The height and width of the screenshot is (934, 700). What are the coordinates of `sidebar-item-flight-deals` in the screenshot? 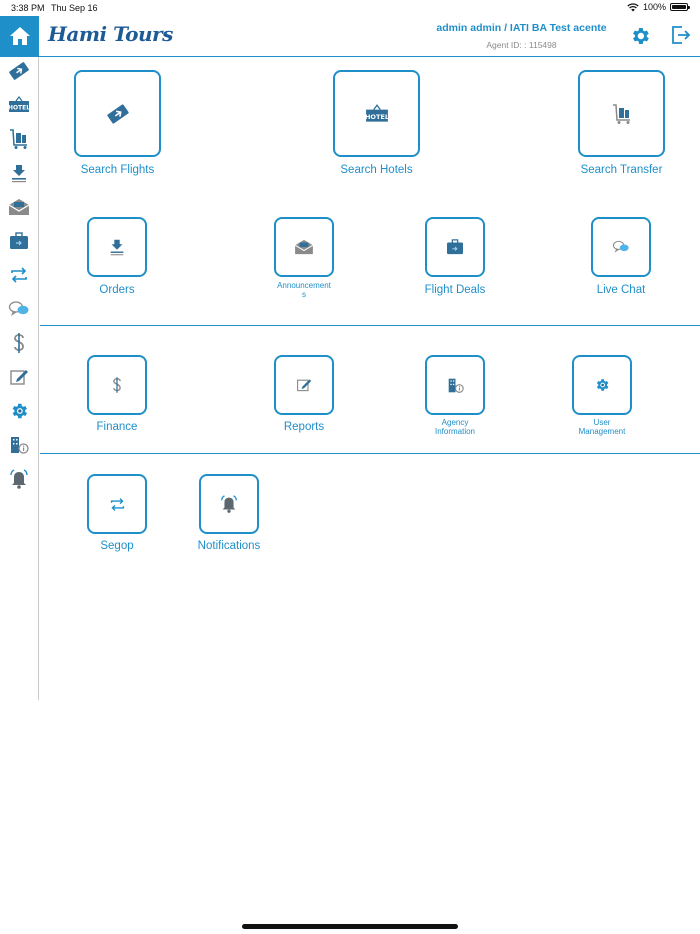 It's located at (19, 241).